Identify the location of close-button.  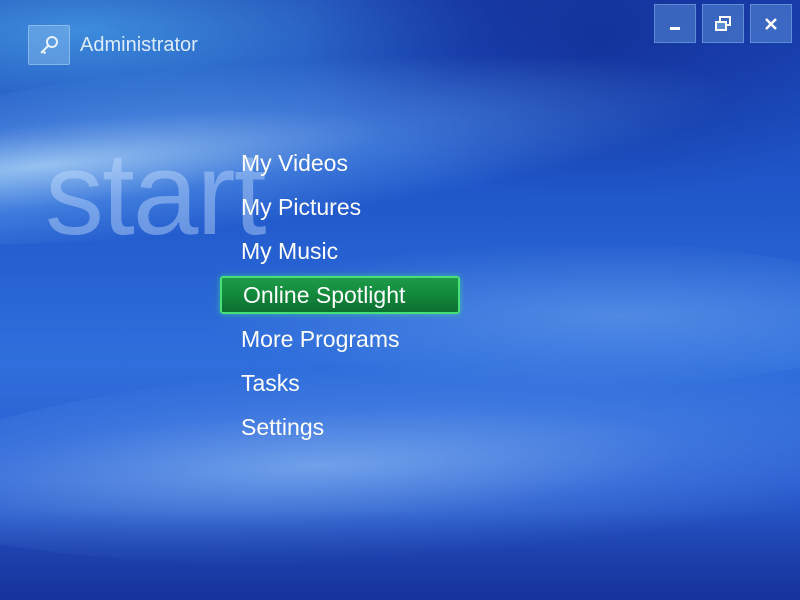
(771, 23).